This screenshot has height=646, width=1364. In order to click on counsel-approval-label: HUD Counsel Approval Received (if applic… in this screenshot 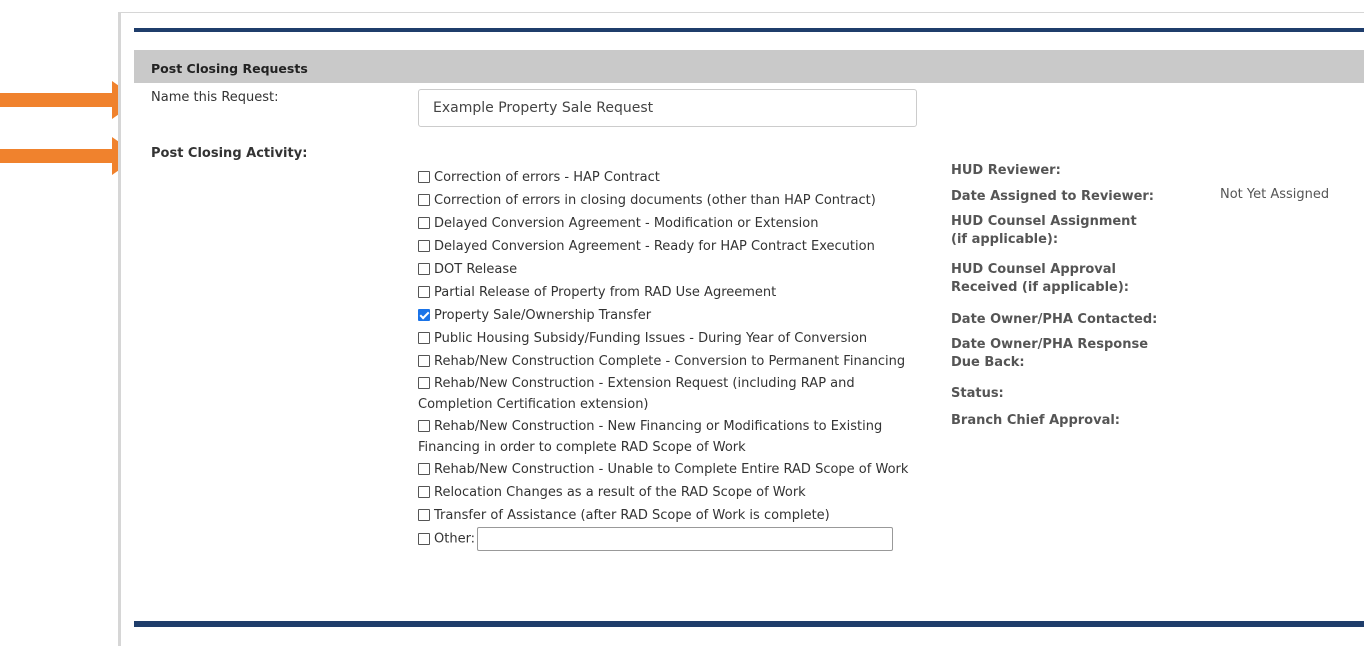, I will do `click(1040, 278)`.